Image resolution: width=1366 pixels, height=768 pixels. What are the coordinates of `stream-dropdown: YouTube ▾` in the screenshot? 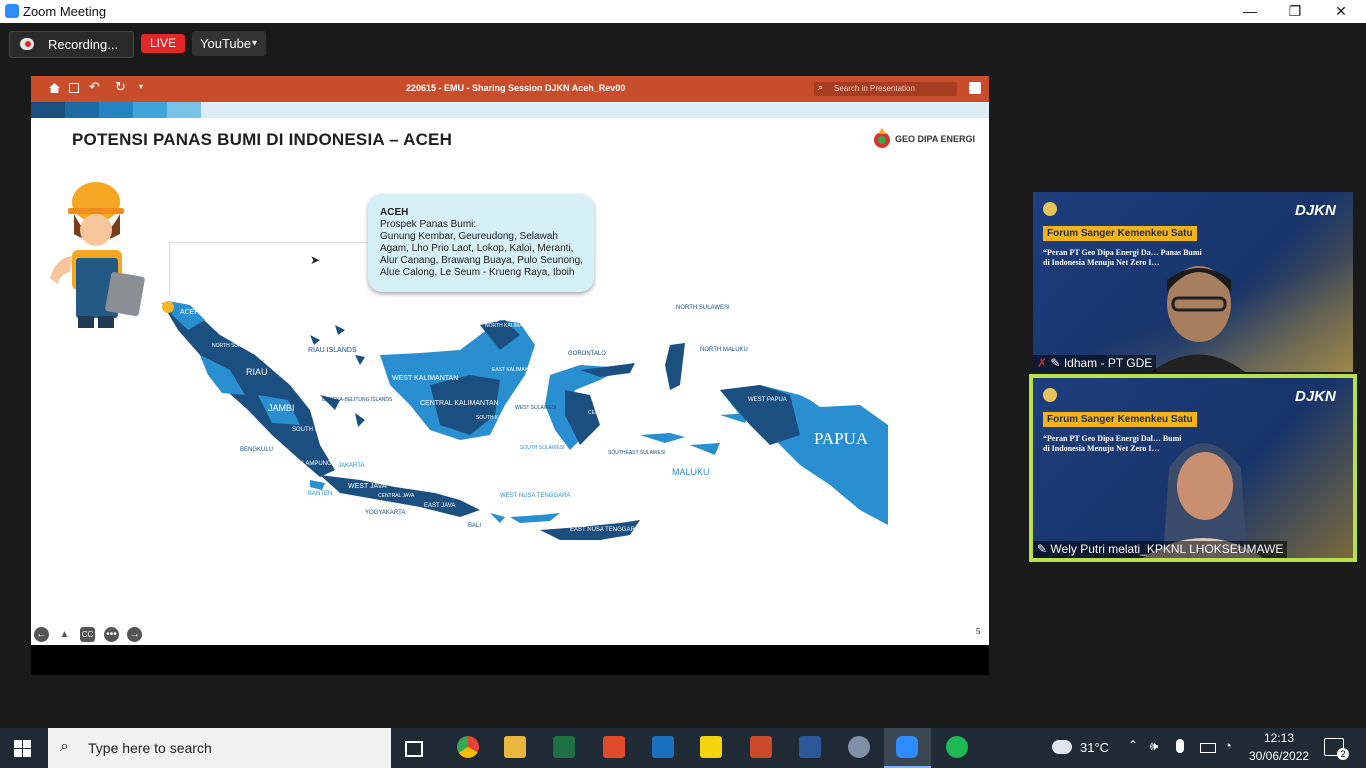 It's located at (229, 43).